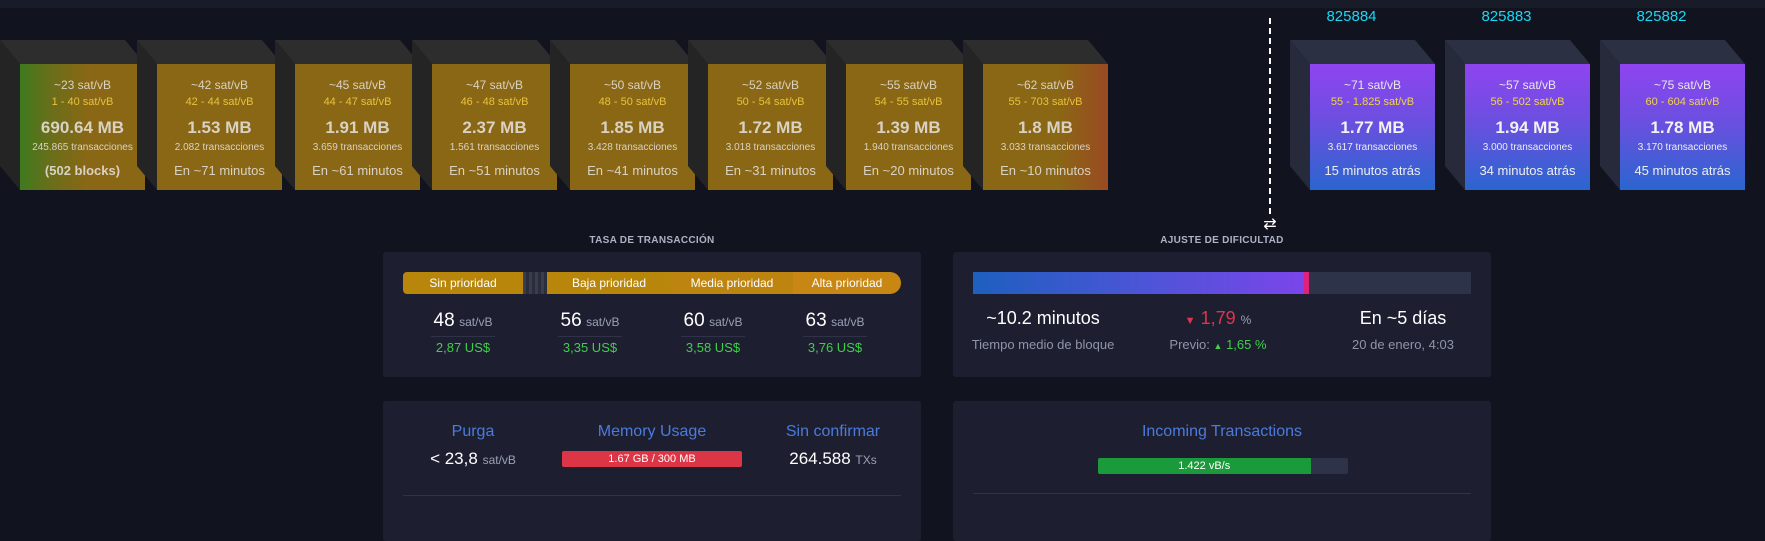 The height and width of the screenshot is (541, 1765). I want to click on divider, so click(652, 495).